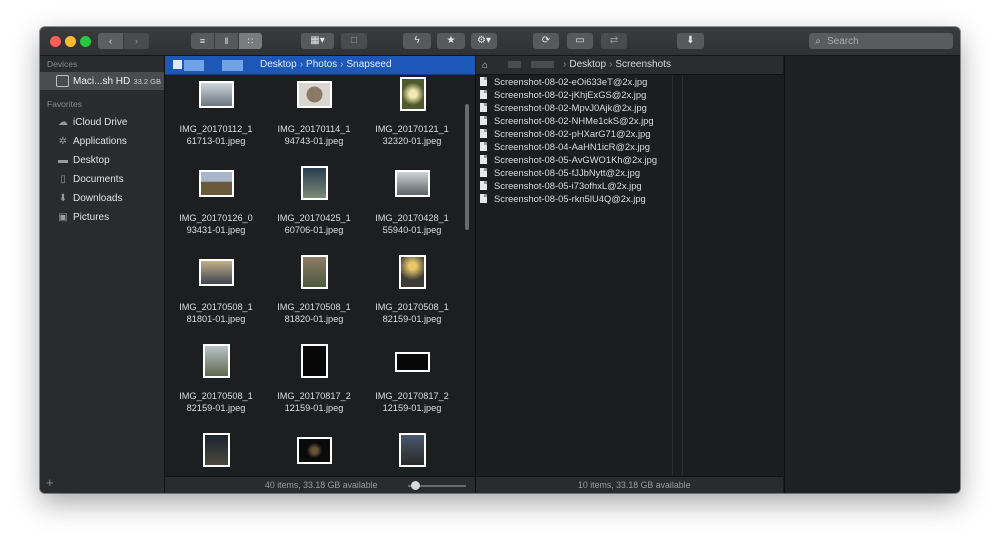 The width and height of the screenshot is (1000, 548). What do you see at coordinates (563, 81) in the screenshot?
I see `list-item: Screenshot-08-02-eOi633eT@2x.jpg` at bounding box center [563, 81].